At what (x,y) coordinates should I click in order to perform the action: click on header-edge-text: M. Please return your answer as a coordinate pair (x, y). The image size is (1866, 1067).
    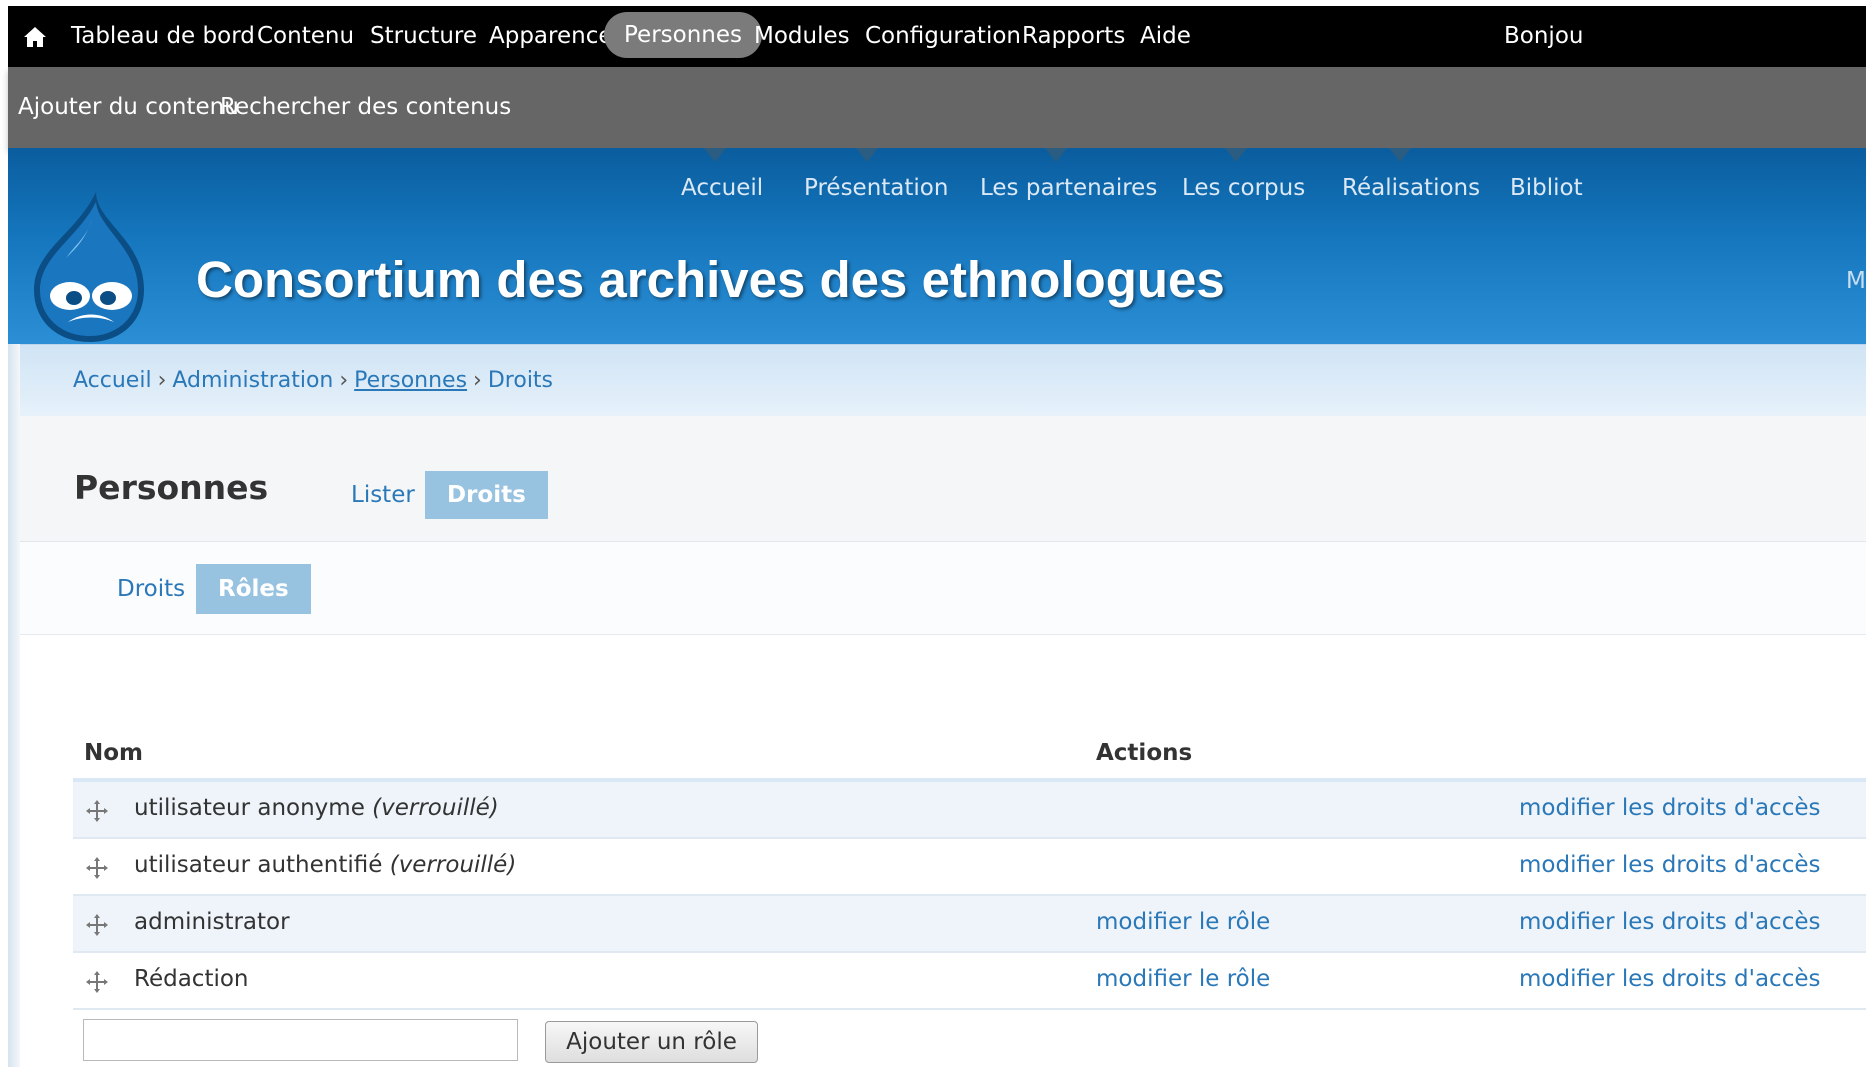
    Looking at the image, I should click on (1856, 281).